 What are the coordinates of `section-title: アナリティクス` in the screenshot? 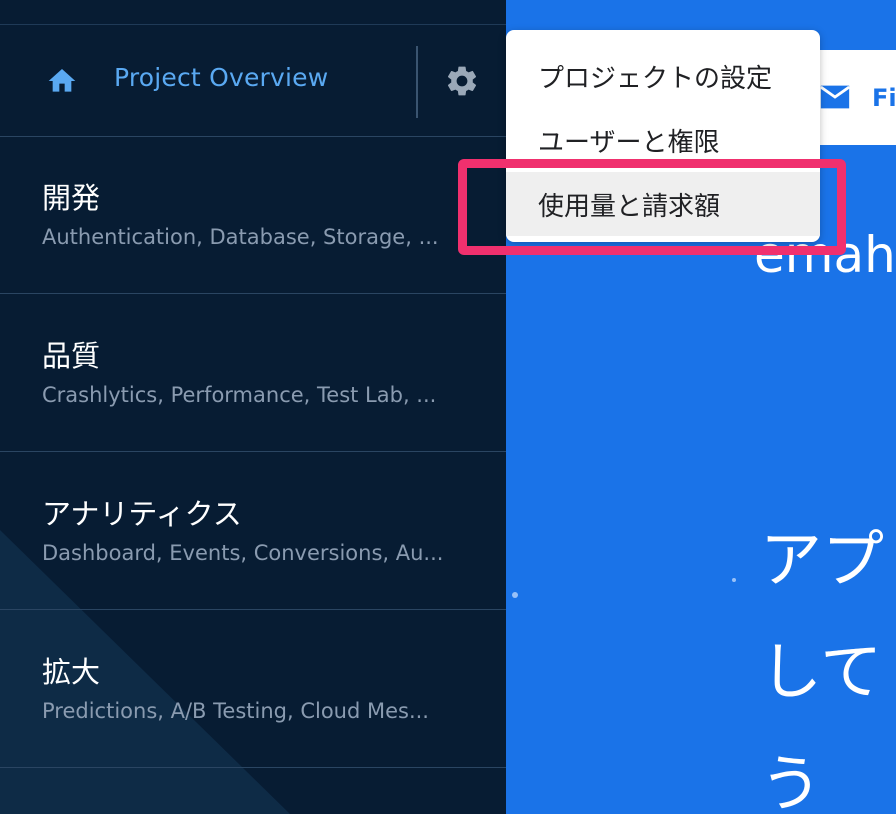 It's located at (142, 514).